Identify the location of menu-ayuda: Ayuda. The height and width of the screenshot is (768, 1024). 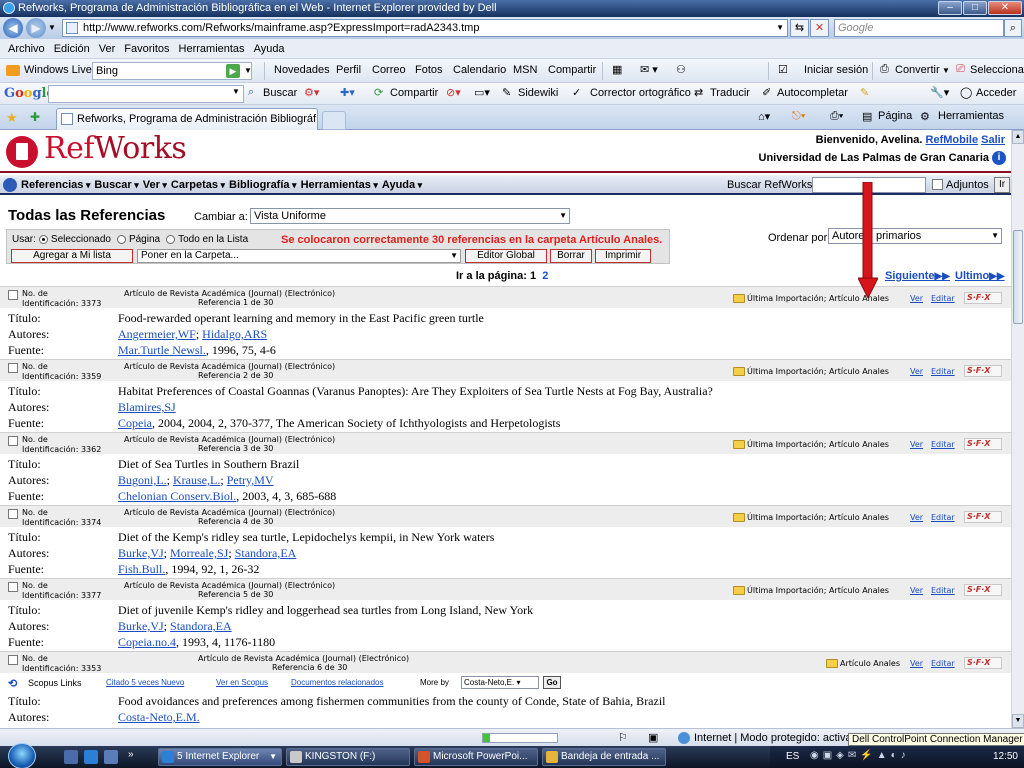
(269, 49).